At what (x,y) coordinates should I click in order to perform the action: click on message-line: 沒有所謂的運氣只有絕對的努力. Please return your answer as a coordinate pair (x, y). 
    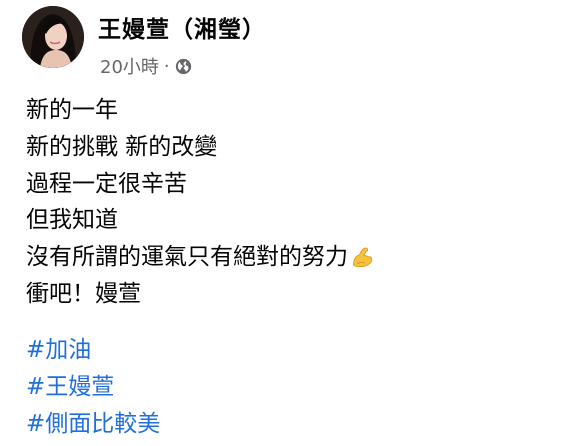
    Looking at the image, I should click on (286, 257).